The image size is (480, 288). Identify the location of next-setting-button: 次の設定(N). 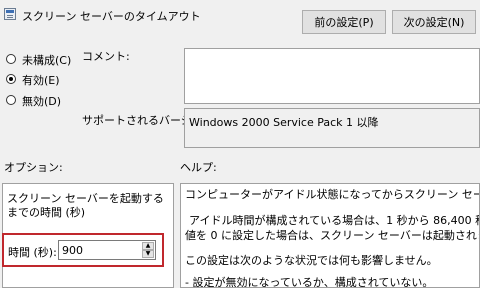
(434, 22).